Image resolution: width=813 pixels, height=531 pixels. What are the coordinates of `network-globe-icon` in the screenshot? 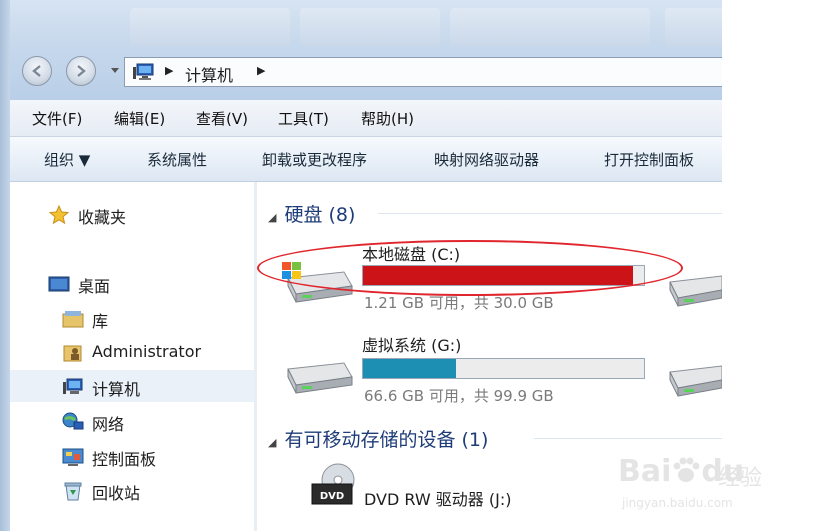 It's located at (73, 421).